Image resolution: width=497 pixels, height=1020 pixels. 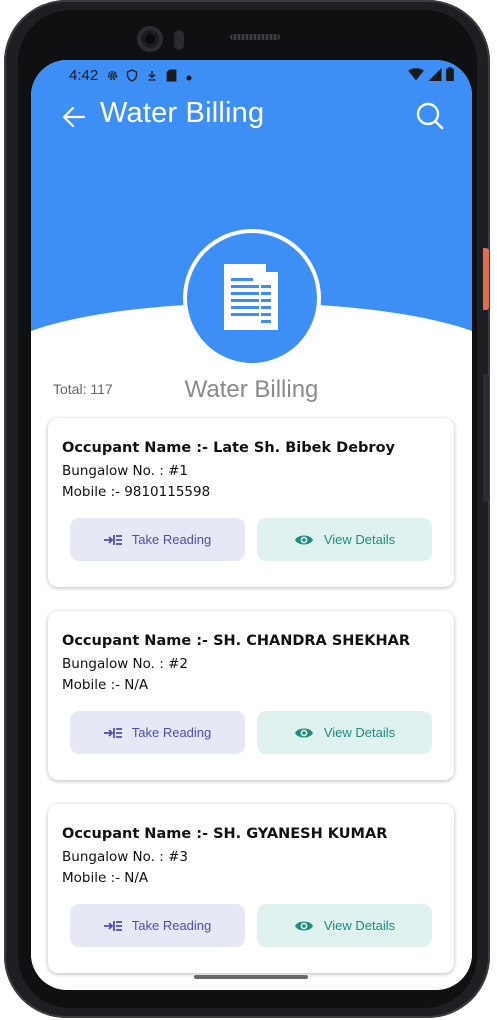 I want to click on bungalow-number: Bungalow No. : #2, so click(x=125, y=664).